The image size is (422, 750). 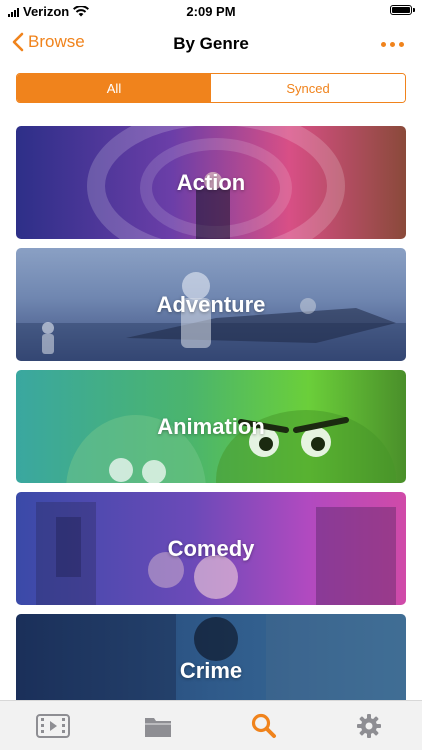 I want to click on folder-icon, so click(x=158, y=727).